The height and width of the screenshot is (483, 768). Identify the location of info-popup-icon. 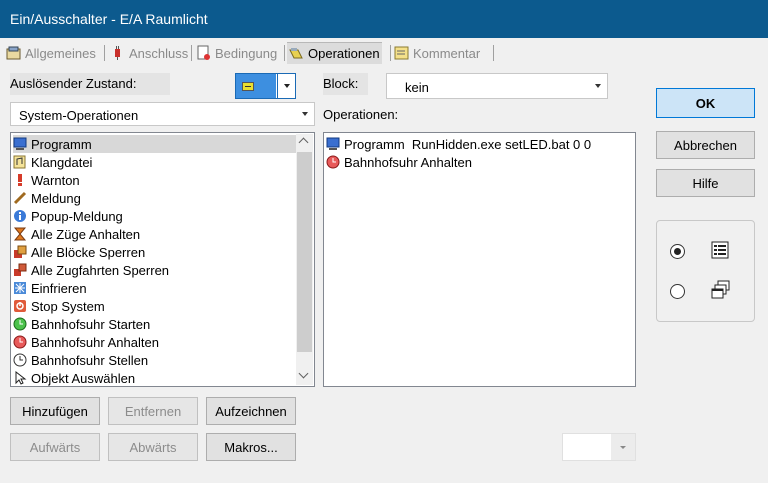
(20, 216).